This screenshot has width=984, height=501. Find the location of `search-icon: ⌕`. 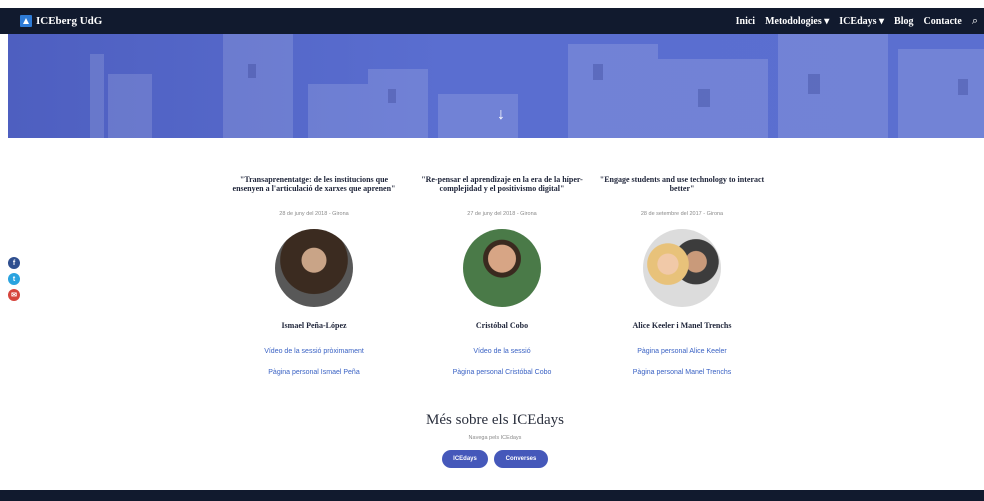

search-icon: ⌕ is located at coordinates (975, 21).